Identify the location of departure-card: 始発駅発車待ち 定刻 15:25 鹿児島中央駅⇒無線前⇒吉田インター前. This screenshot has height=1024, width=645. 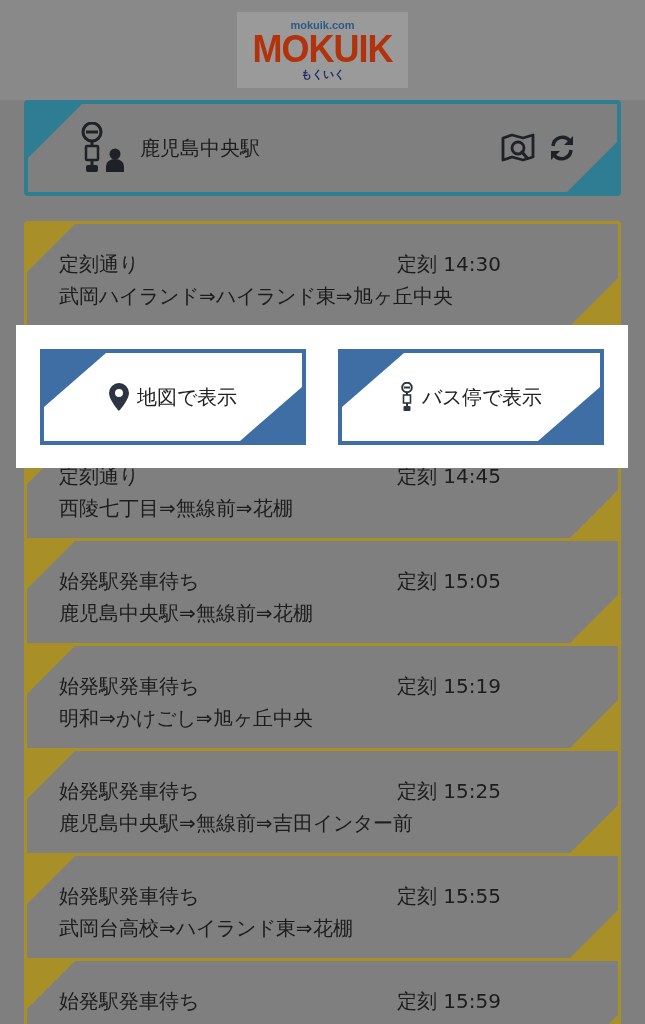
(322, 803).